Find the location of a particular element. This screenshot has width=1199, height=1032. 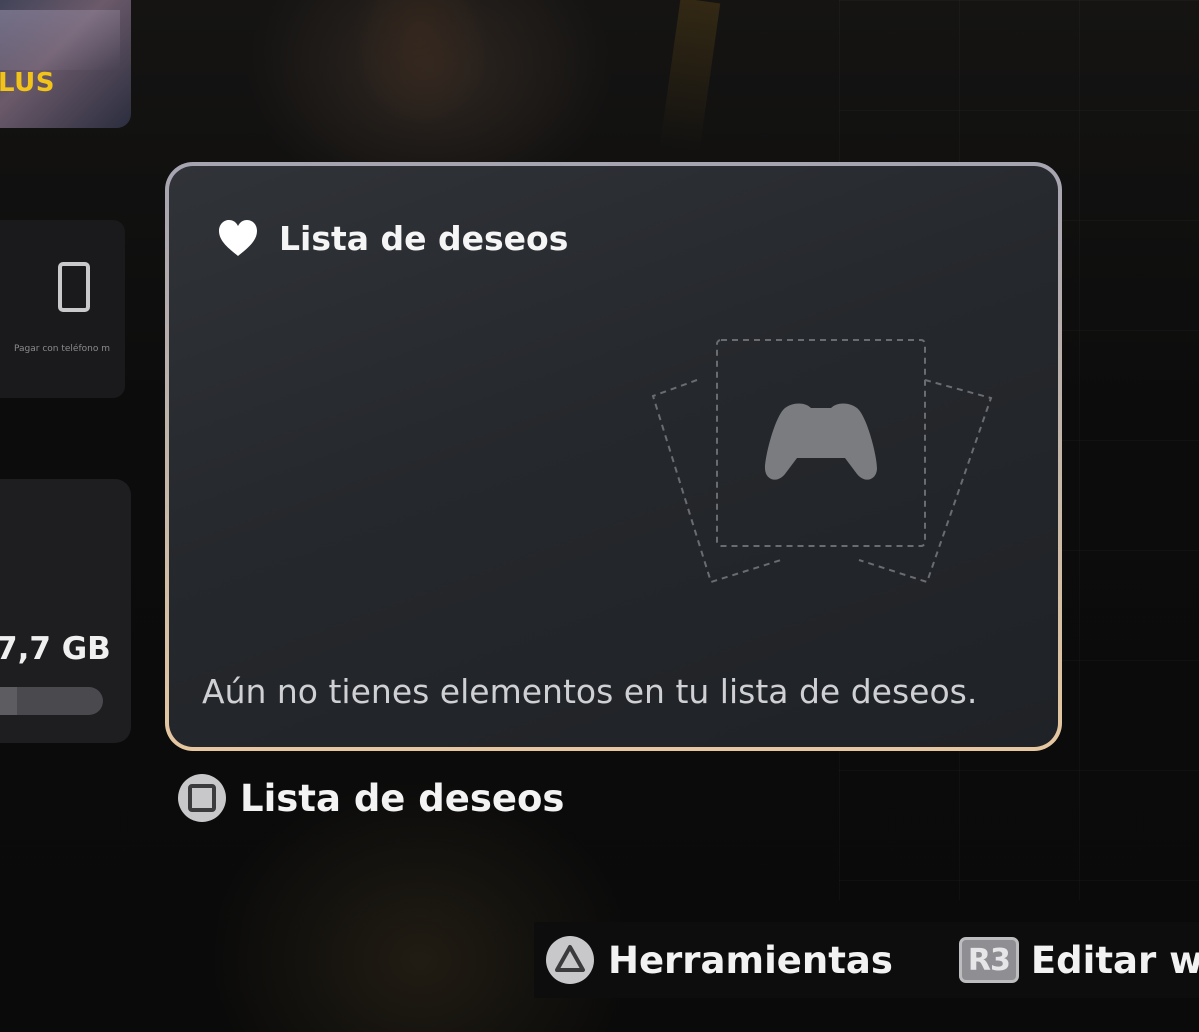

tools-hint: Herramientas is located at coordinates (713, 960).